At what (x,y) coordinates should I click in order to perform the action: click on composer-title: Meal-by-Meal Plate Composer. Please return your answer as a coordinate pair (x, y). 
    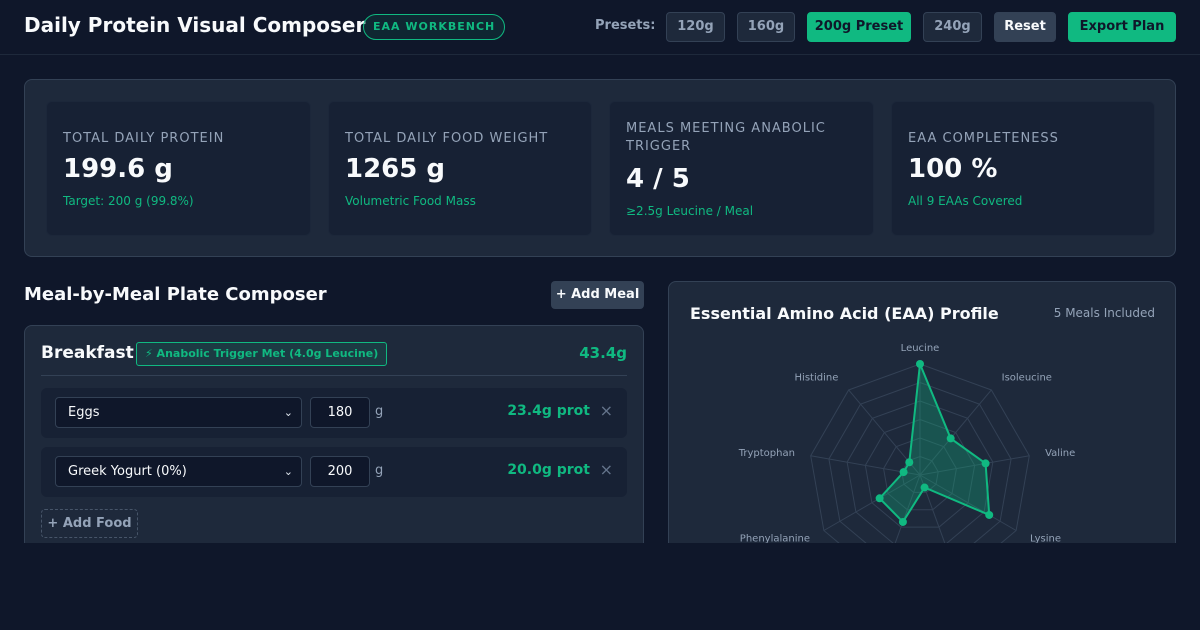
    Looking at the image, I should click on (175, 294).